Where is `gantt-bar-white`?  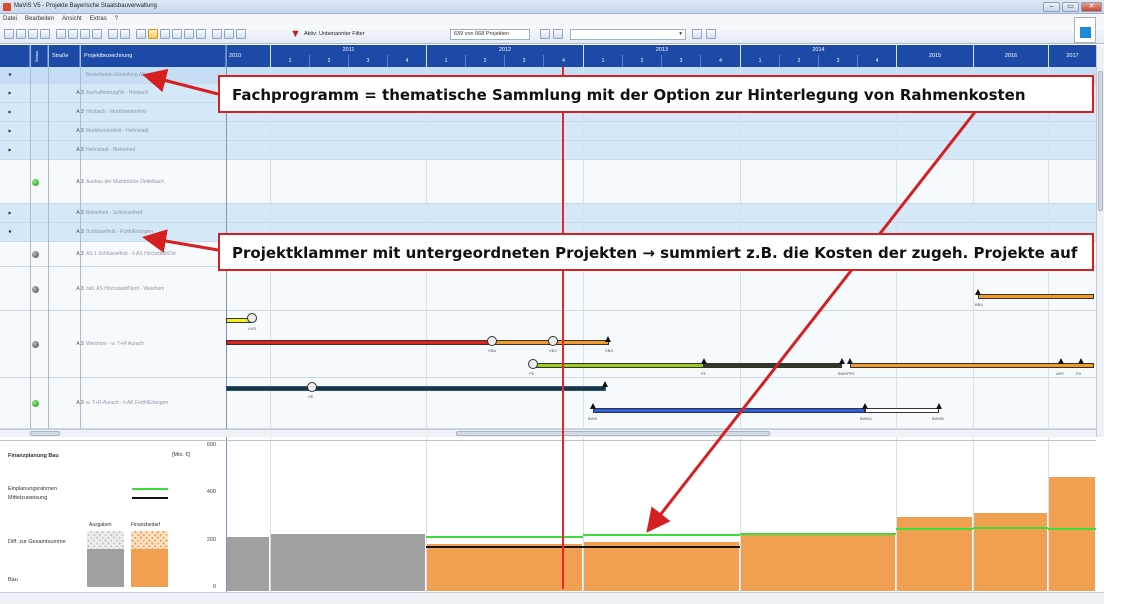 gantt-bar-white is located at coordinates (902, 410).